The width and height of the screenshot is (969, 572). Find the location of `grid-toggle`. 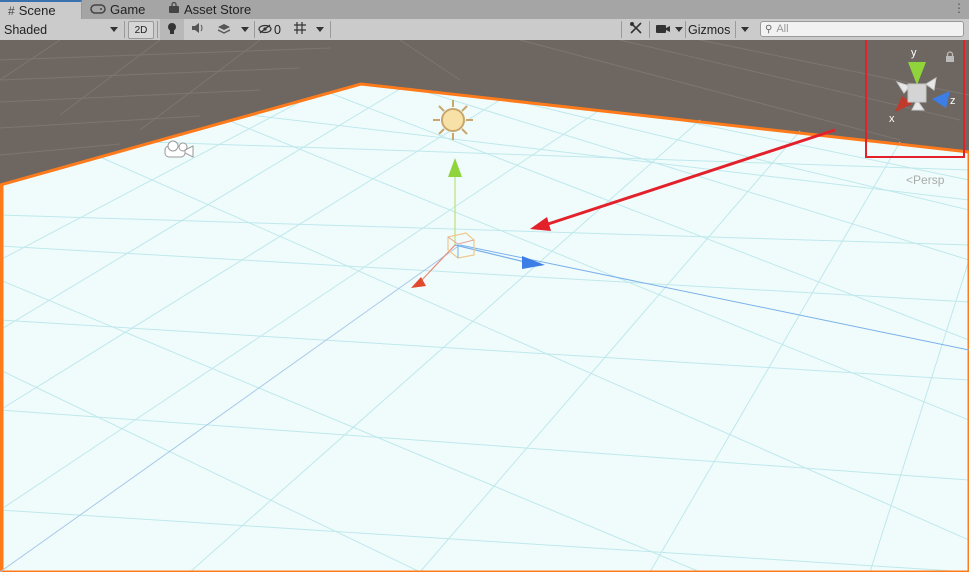

grid-toggle is located at coordinates (300, 29).